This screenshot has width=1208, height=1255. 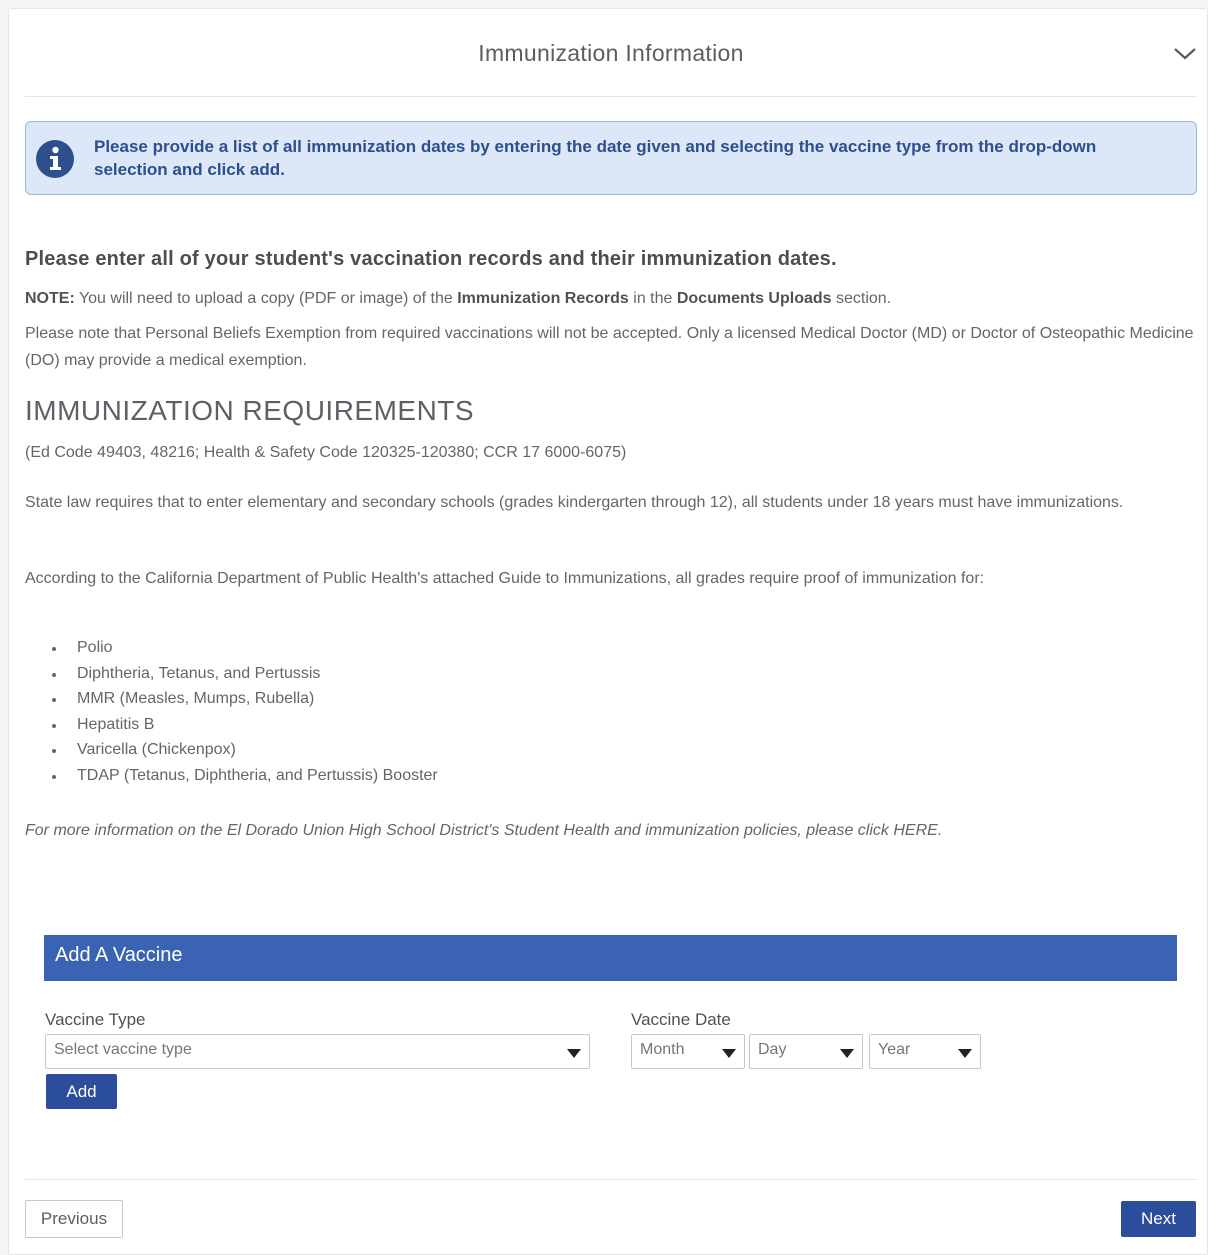 What do you see at coordinates (652, 298) in the screenshot?
I see `note-text-2: in the` at bounding box center [652, 298].